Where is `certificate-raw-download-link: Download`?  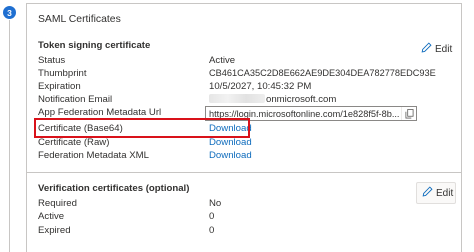 certificate-raw-download-link: Download is located at coordinates (230, 142).